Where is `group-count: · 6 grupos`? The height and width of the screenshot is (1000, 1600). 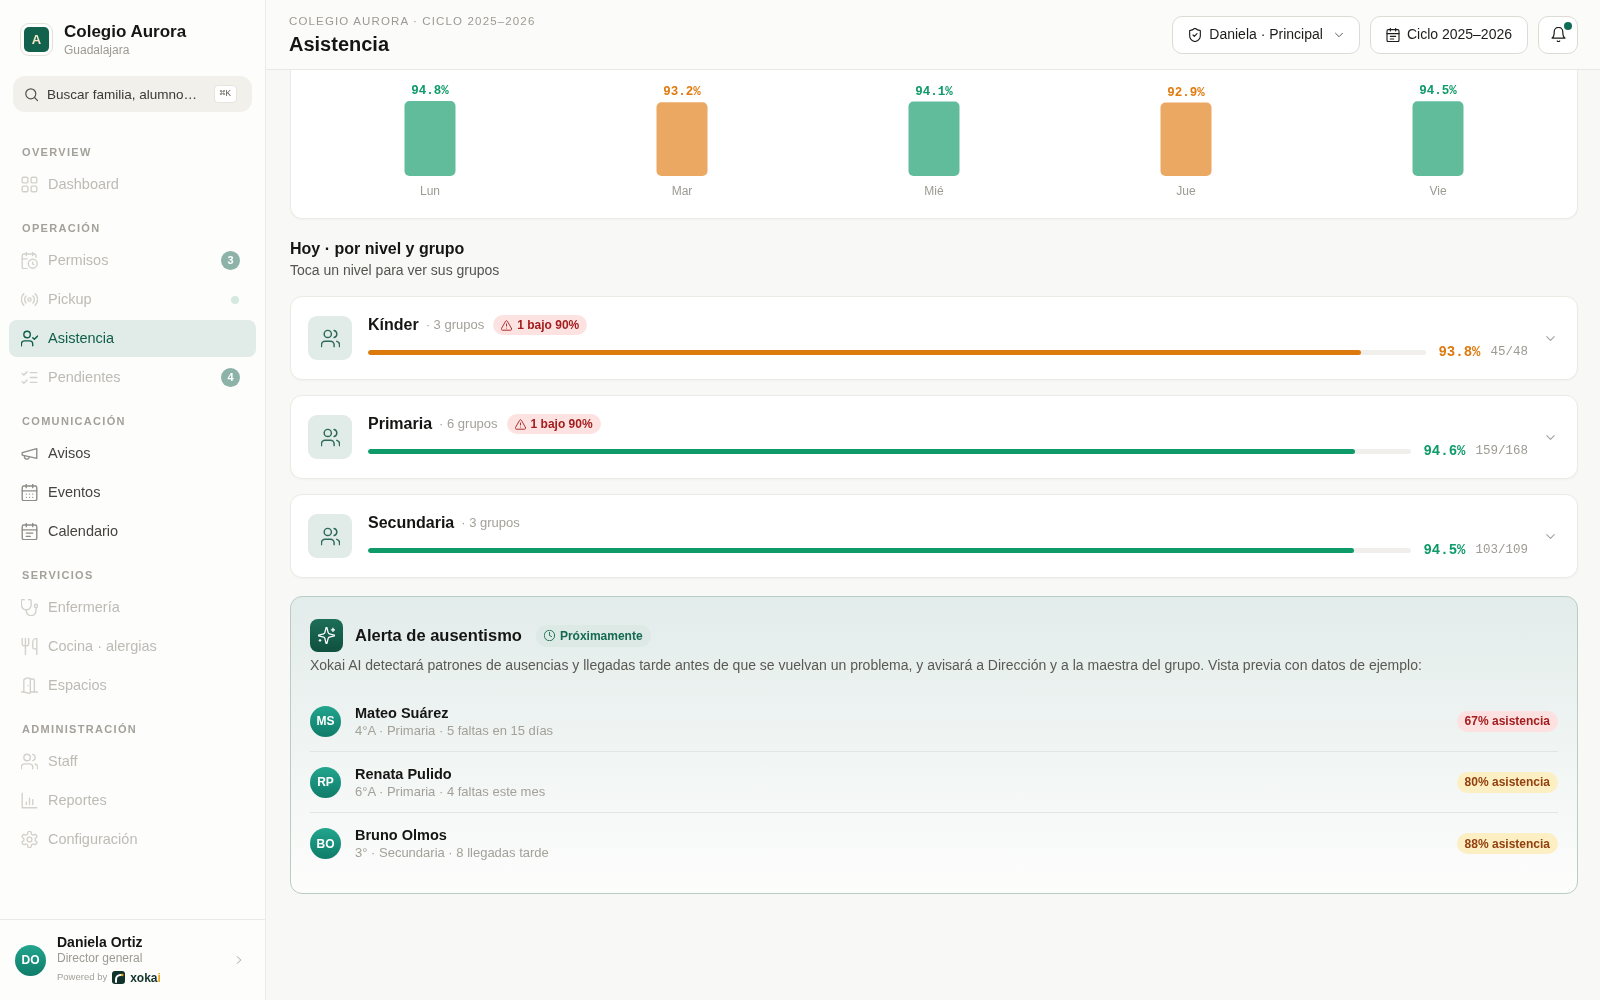 group-count: · 6 grupos is located at coordinates (468, 424).